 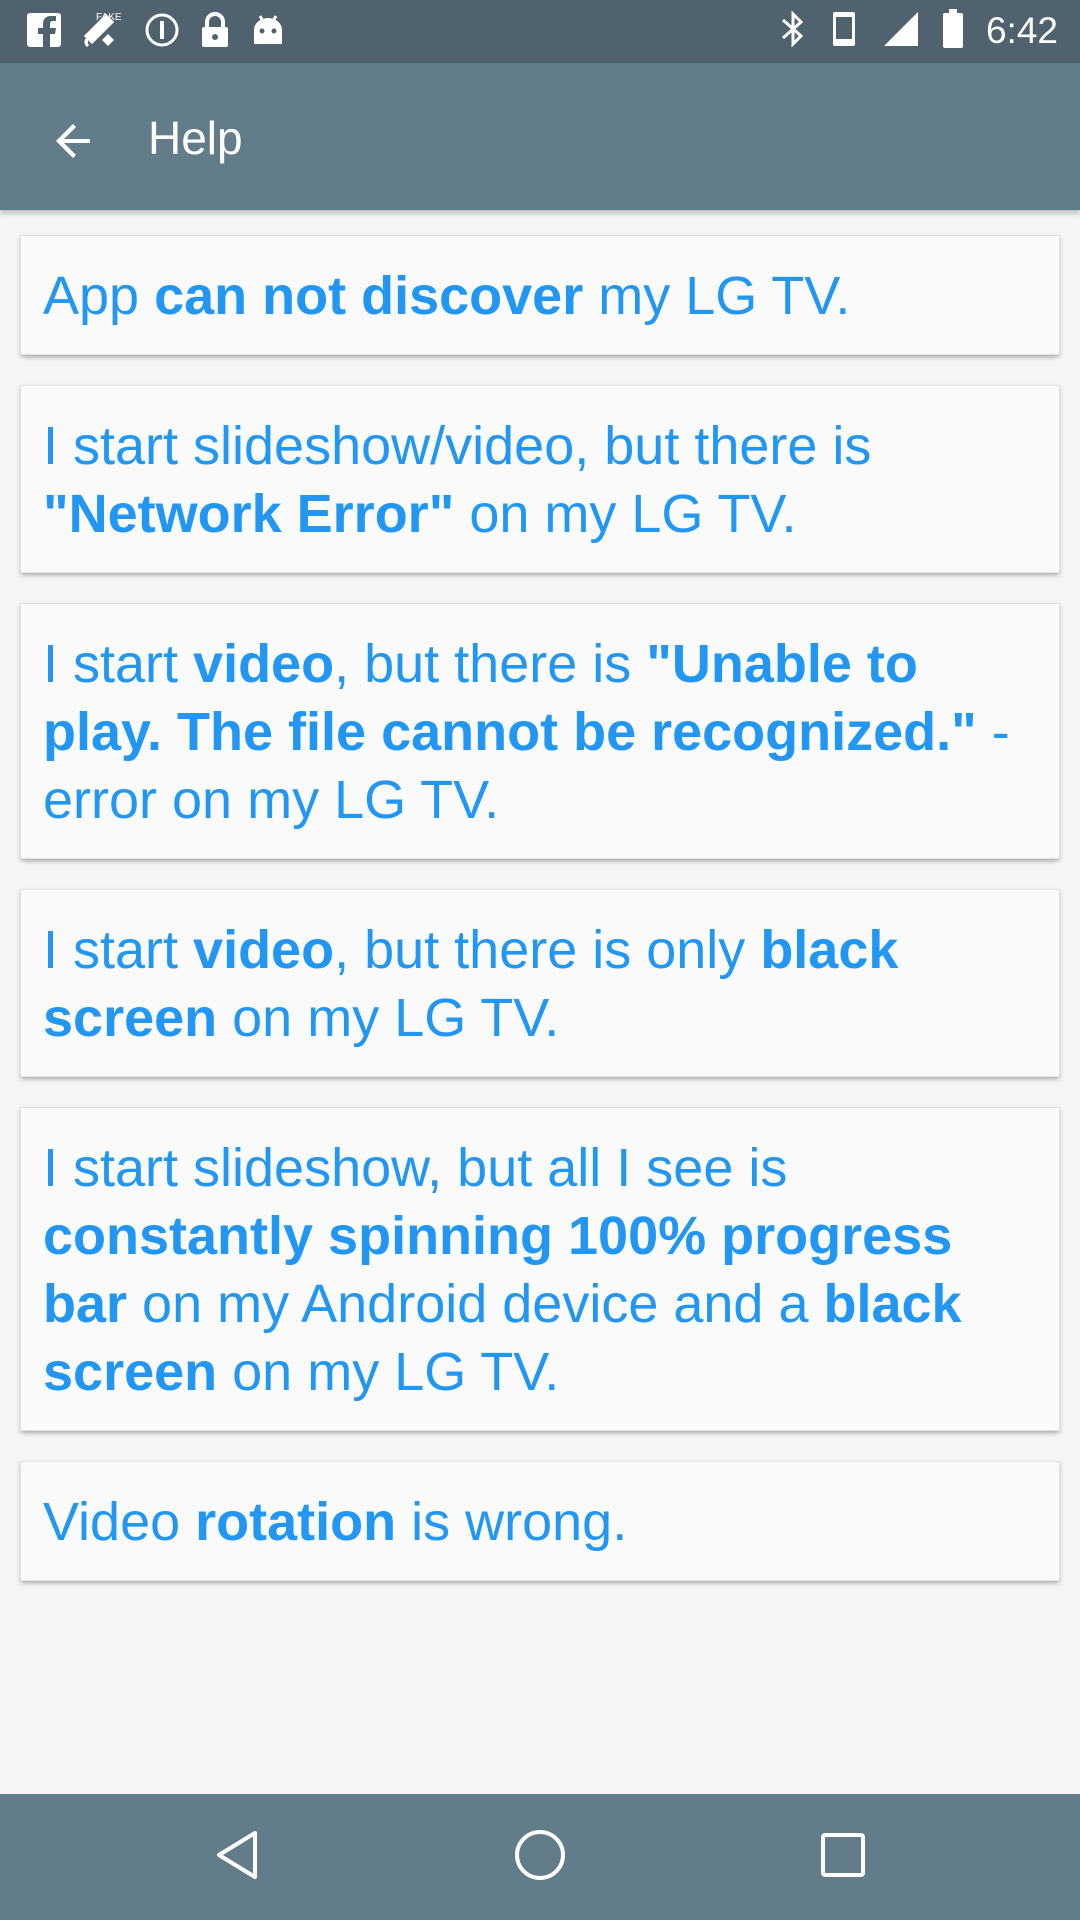 What do you see at coordinates (547, 950) in the screenshot?
I see `help-item-text: , but there is only` at bounding box center [547, 950].